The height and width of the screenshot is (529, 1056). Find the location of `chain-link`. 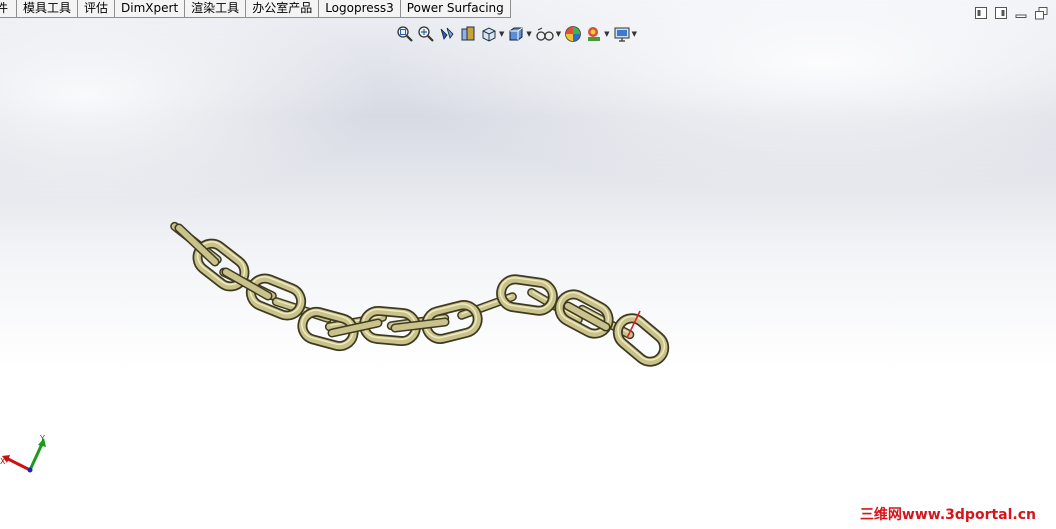

chain-link is located at coordinates (641, 339).